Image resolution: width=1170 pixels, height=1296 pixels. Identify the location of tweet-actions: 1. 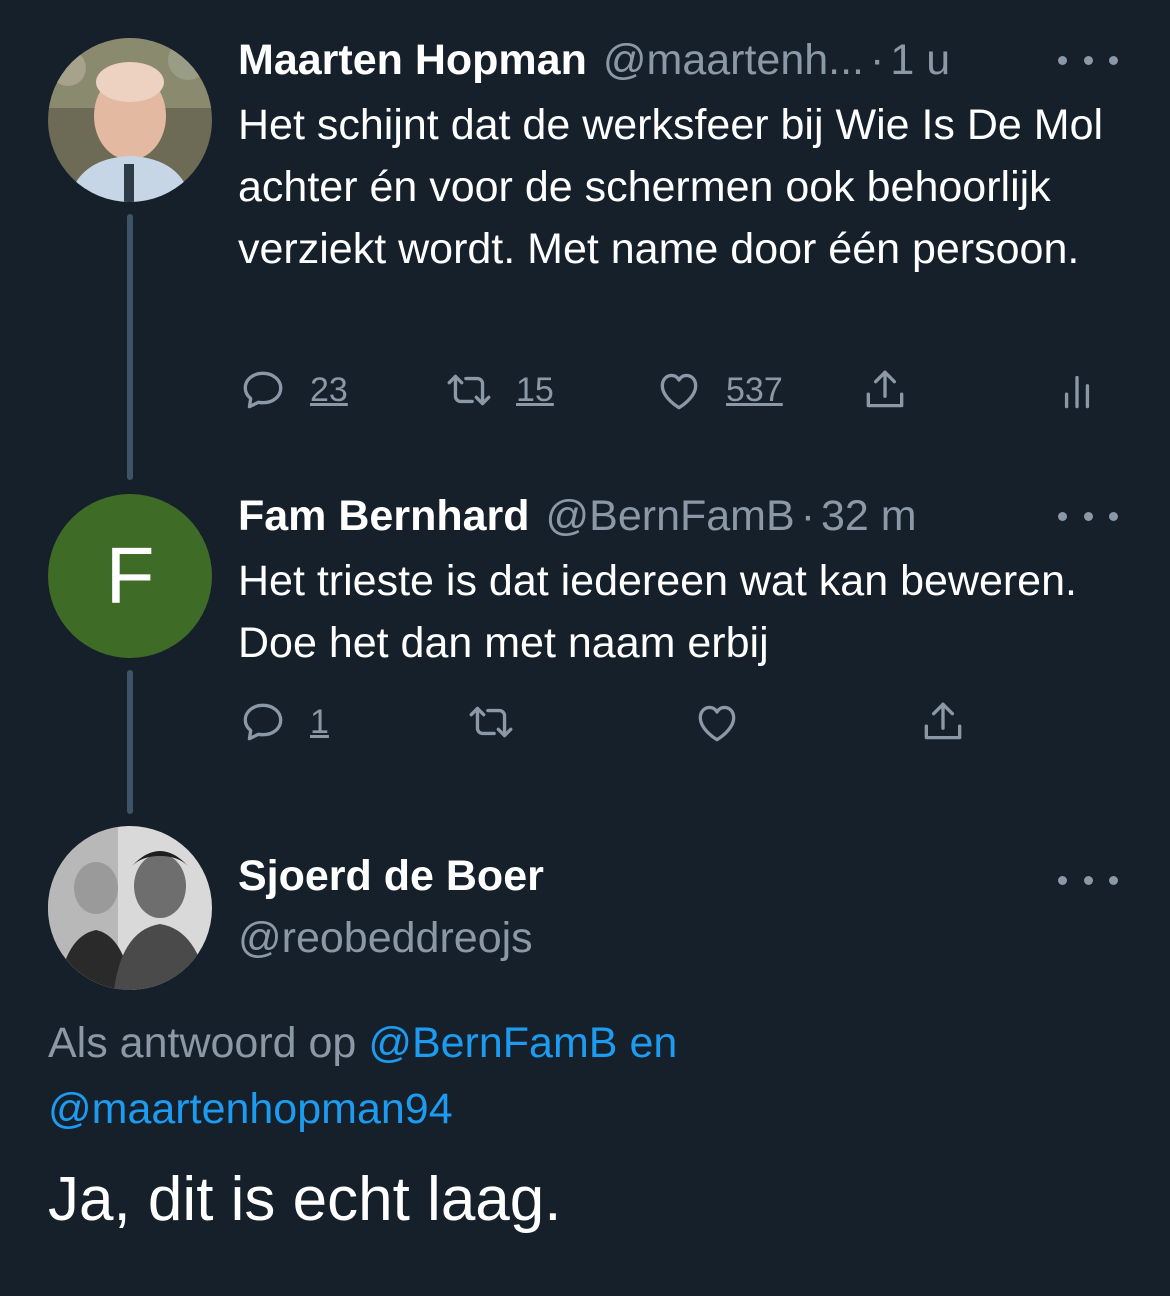
(688, 722).